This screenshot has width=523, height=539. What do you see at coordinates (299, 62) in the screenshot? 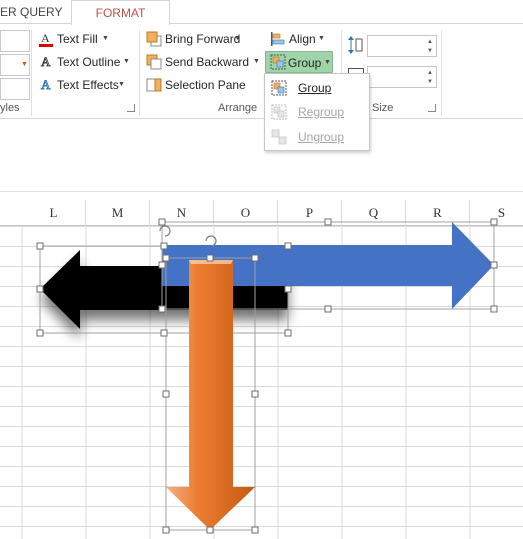
I see `group-button: Group ▼` at bounding box center [299, 62].